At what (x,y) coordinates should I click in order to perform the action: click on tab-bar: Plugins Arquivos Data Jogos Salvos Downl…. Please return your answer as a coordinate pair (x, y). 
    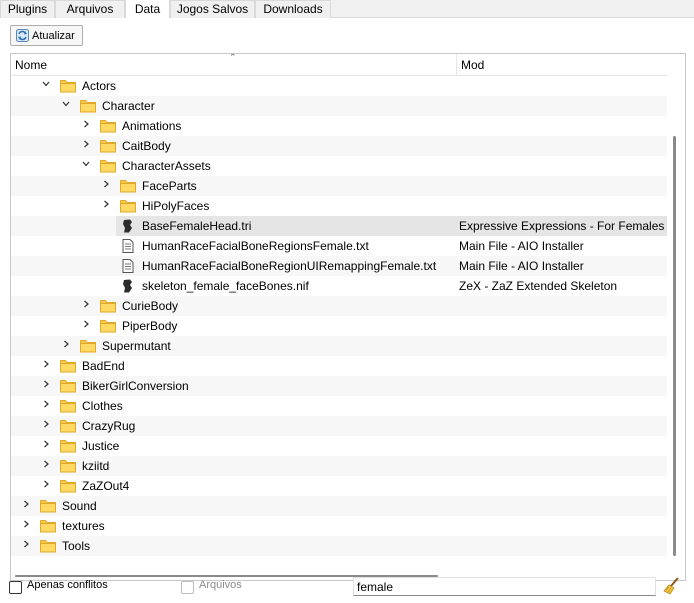
    Looking at the image, I should click on (347, 9).